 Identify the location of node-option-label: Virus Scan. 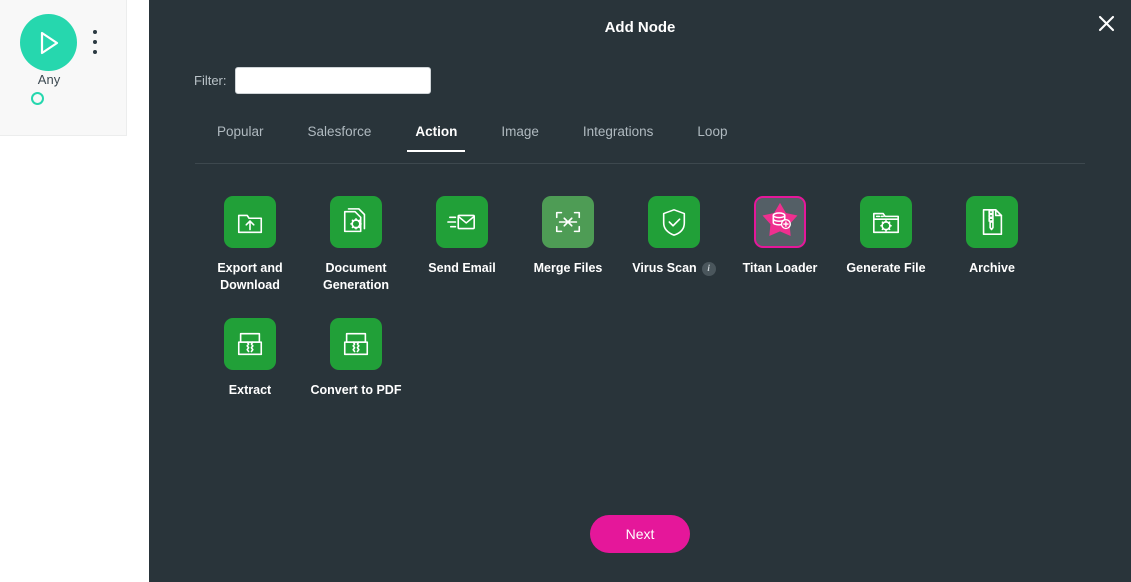
(664, 268).